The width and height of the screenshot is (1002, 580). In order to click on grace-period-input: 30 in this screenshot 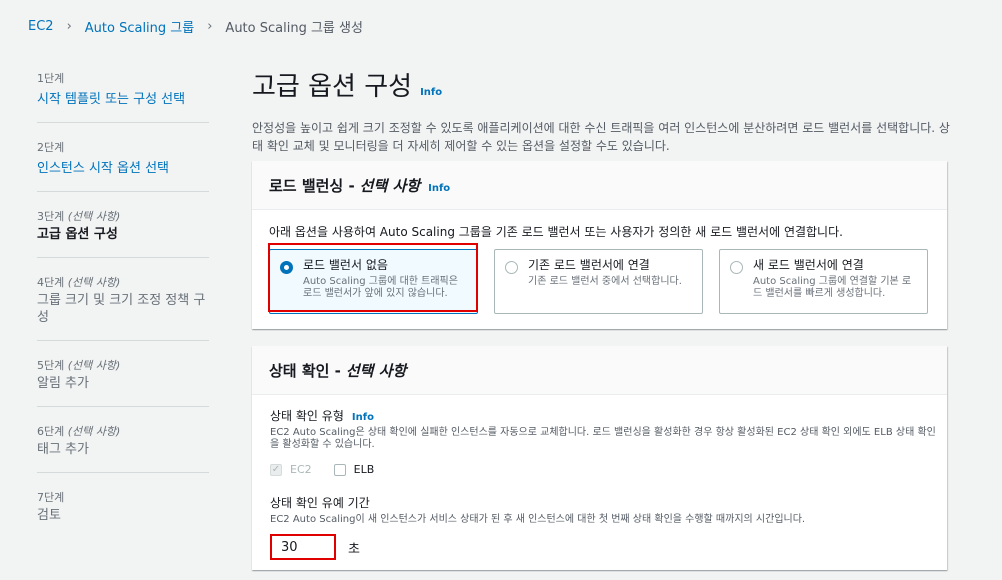, I will do `click(303, 547)`.